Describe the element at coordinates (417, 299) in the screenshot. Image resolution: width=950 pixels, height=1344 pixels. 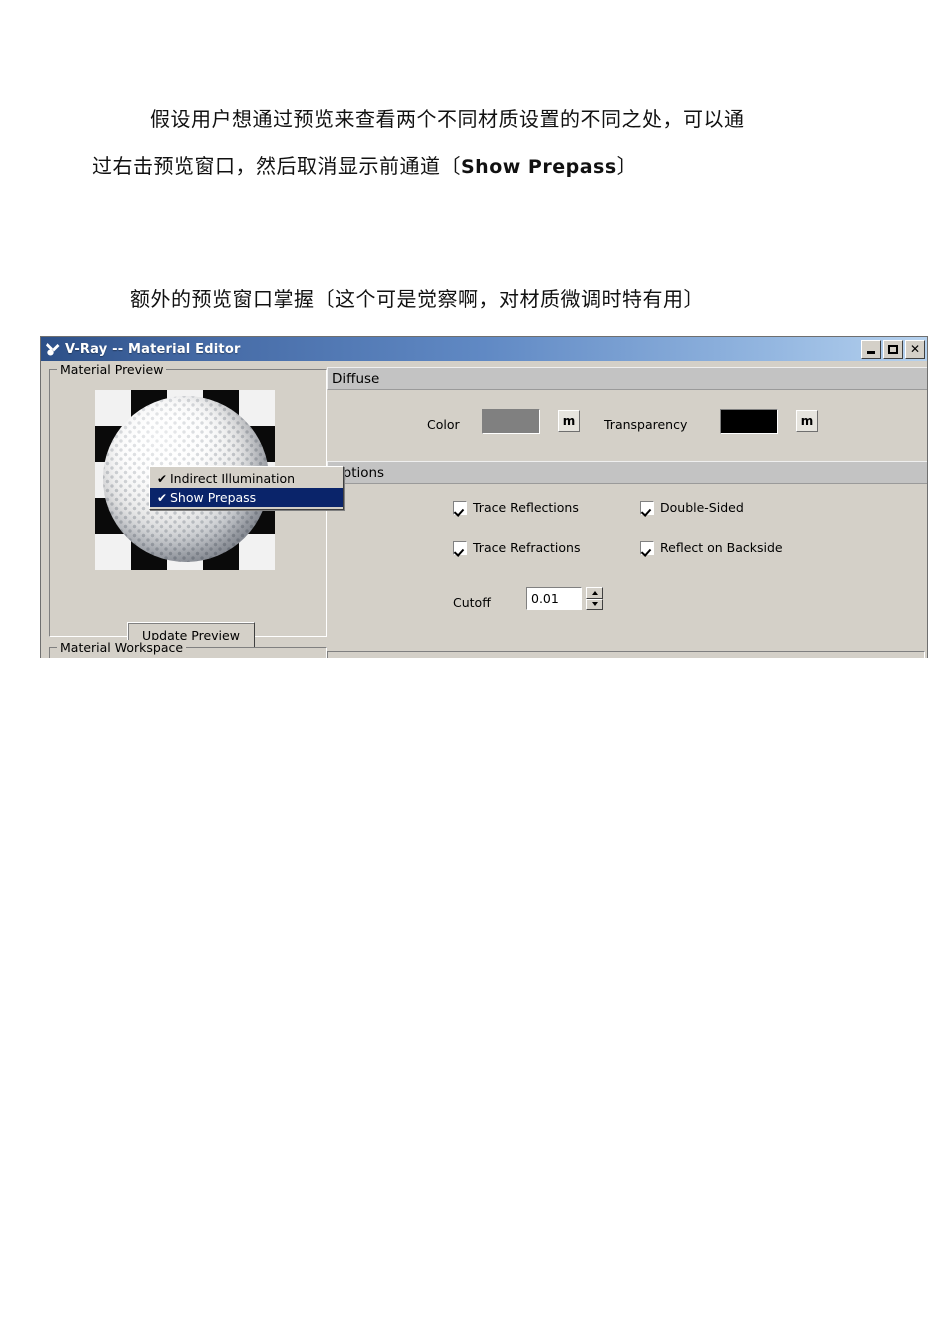
I see `document-paragraph-2: 额外的预览窗口掌握〔这个可是觉察啊，对材质微调时特有用〕` at that location.